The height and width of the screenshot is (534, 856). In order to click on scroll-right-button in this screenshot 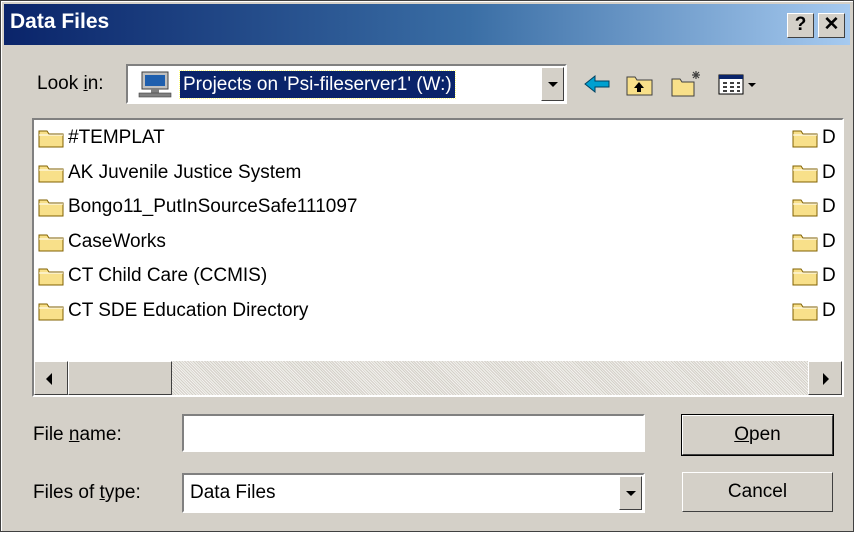, I will do `click(825, 378)`.